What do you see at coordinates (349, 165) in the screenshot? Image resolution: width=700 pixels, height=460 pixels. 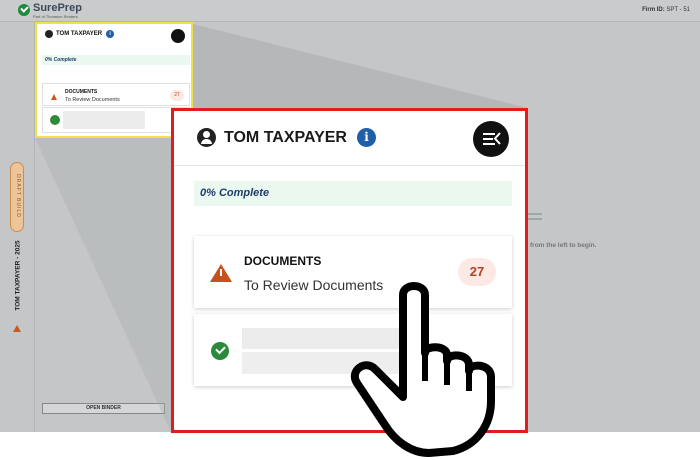 I see `header-divider` at bounding box center [349, 165].